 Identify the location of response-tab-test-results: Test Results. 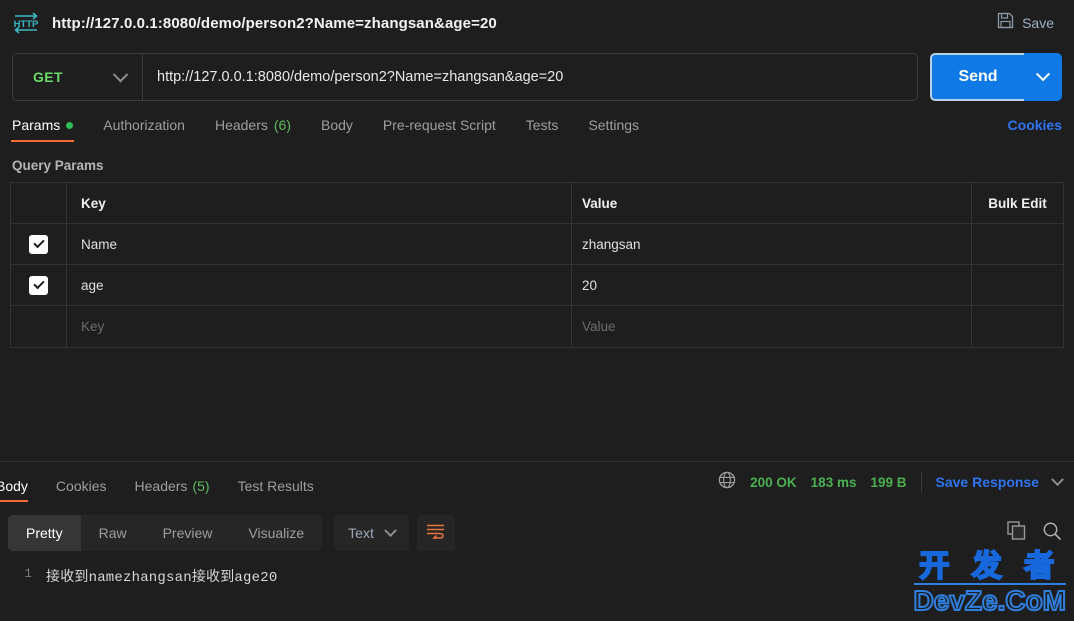
(276, 490).